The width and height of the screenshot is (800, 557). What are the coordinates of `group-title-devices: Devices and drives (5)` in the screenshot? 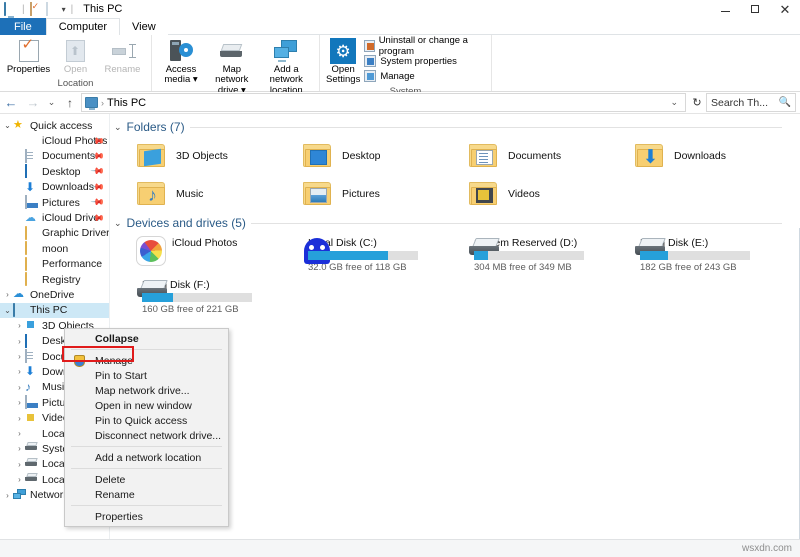 It's located at (186, 223).